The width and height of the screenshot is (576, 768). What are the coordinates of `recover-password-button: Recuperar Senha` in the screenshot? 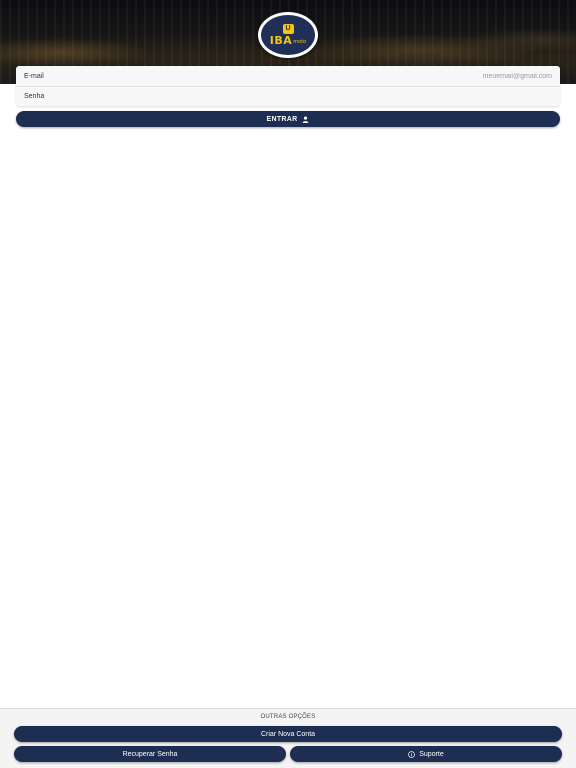 It's located at (150, 754).